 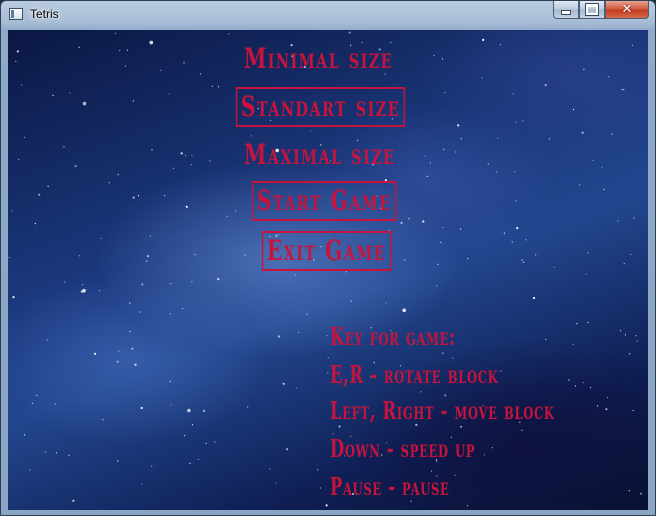 I want to click on close-icon: ✕, so click(x=627, y=9).